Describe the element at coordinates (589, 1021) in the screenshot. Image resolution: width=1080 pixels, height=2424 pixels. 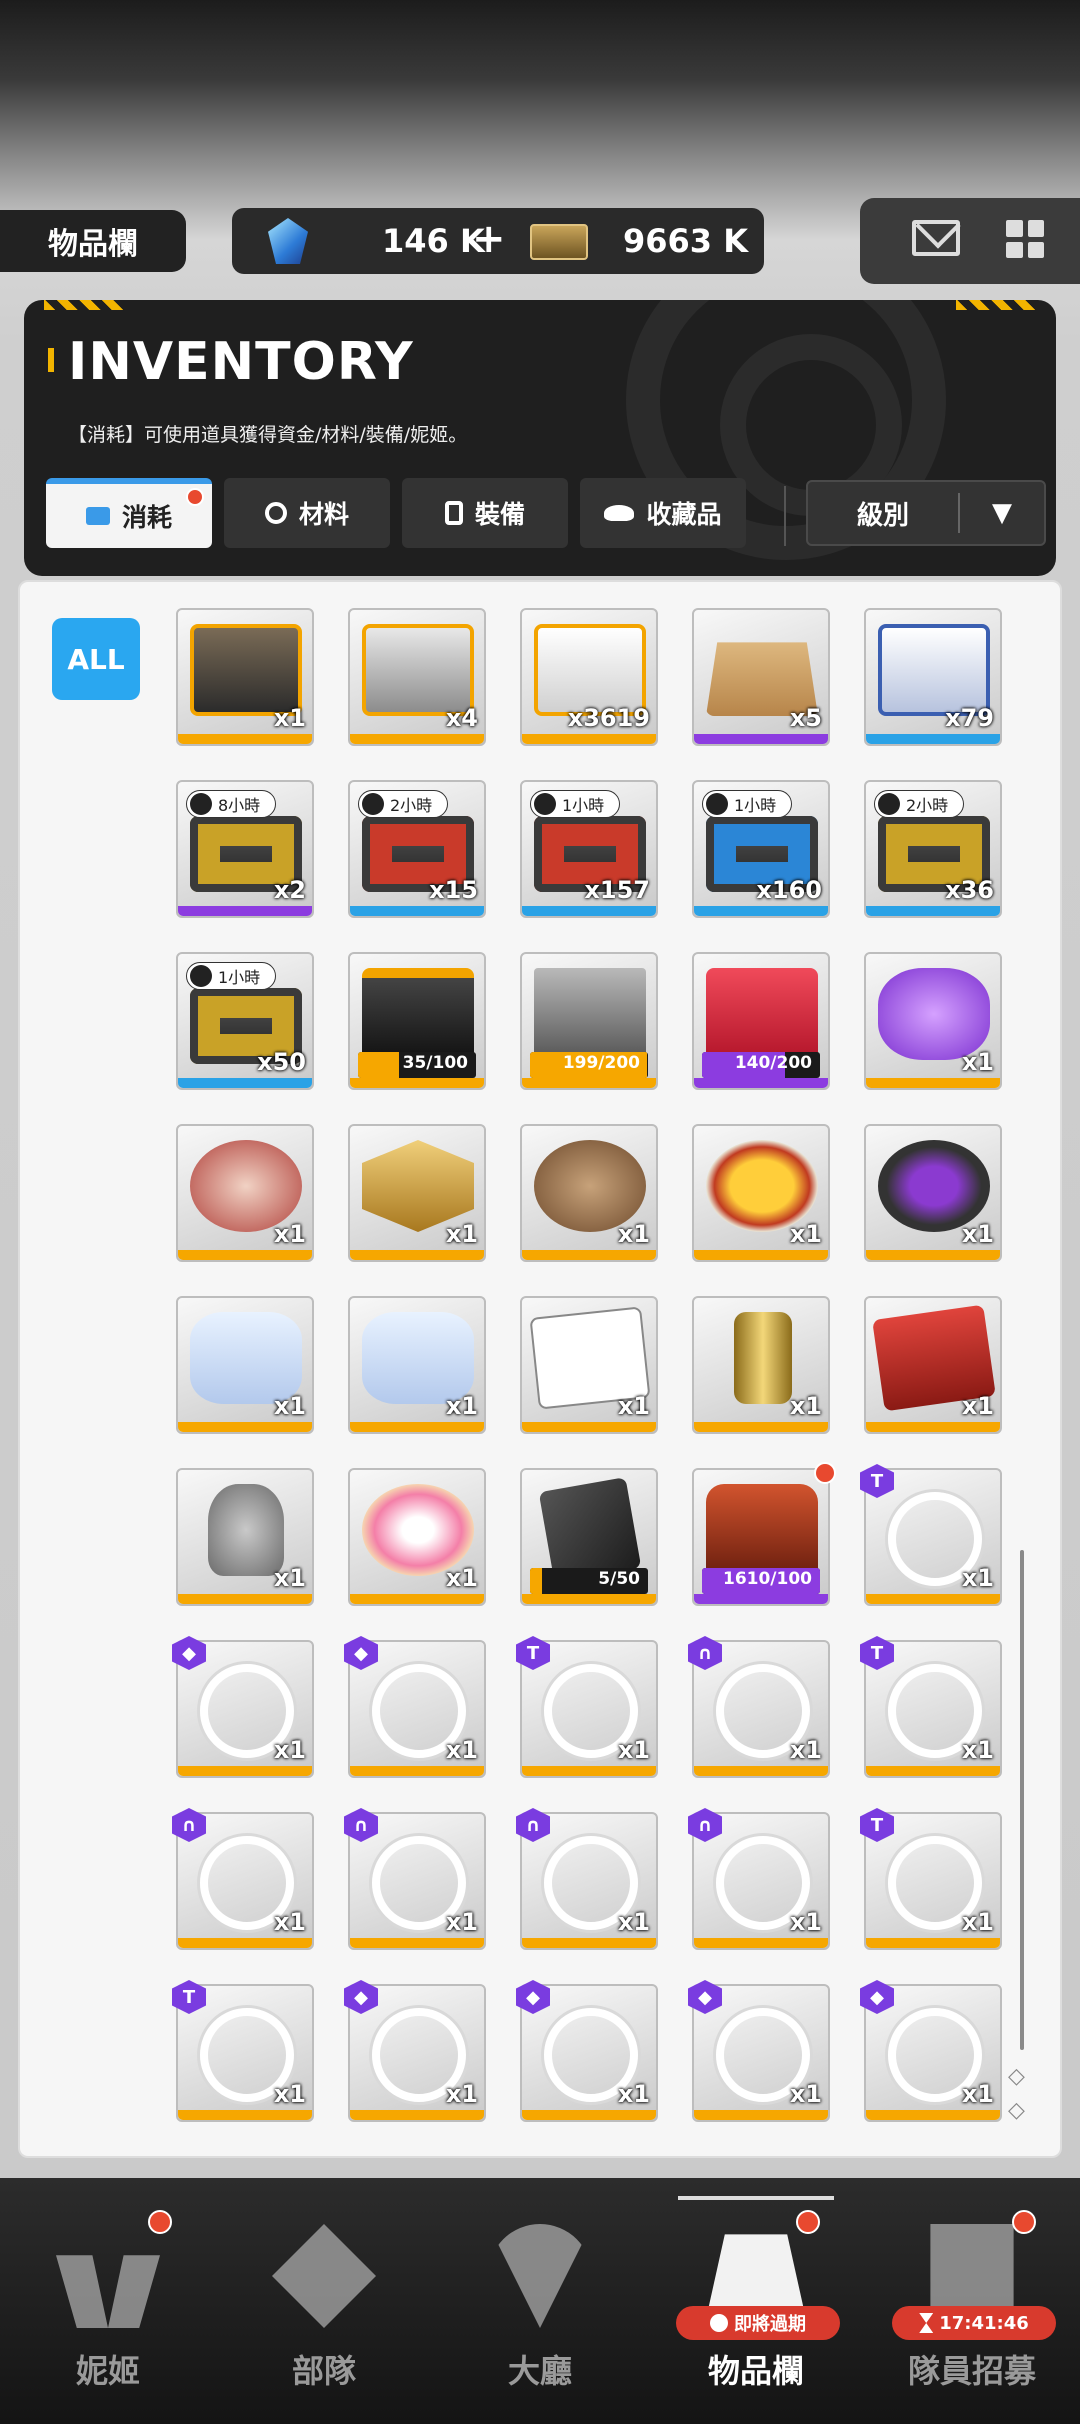
I see `inventory-item: 199/200` at that location.